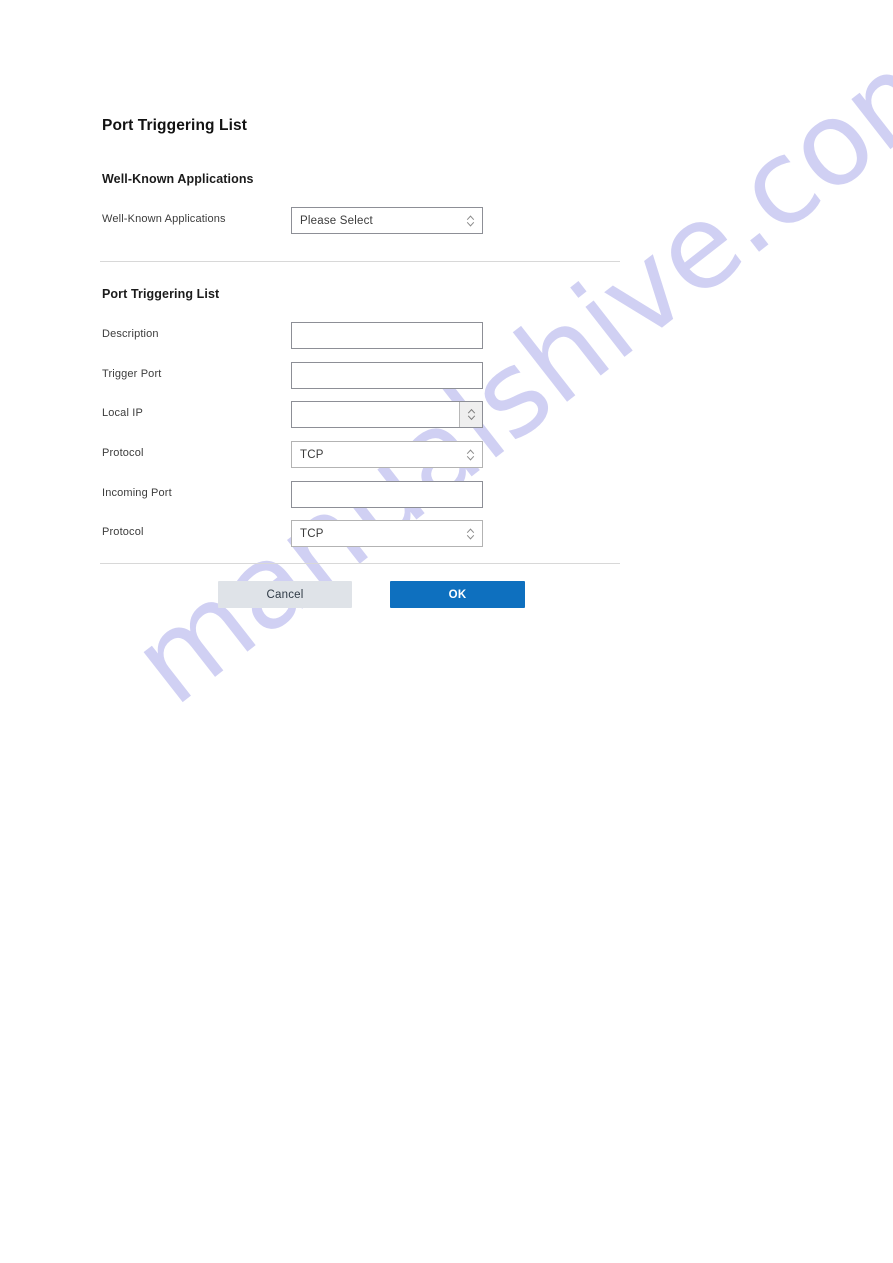 This screenshot has height=1263, width=893. I want to click on field-wrap-well-known-applications: Please Select, so click(387, 220).